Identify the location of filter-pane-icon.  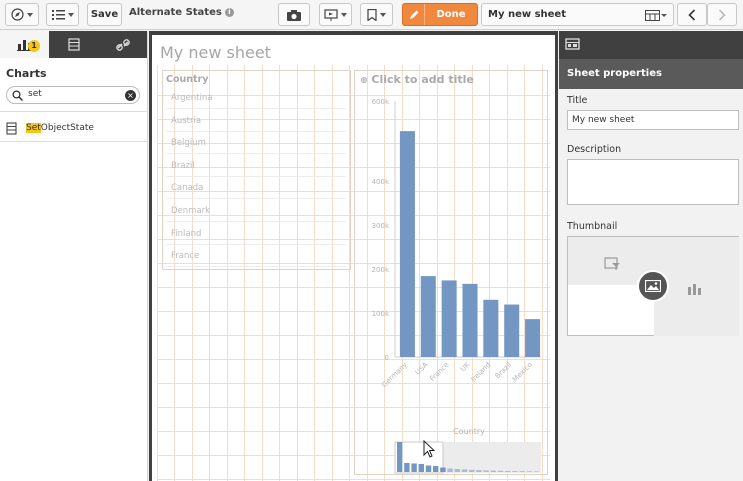
(612, 263).